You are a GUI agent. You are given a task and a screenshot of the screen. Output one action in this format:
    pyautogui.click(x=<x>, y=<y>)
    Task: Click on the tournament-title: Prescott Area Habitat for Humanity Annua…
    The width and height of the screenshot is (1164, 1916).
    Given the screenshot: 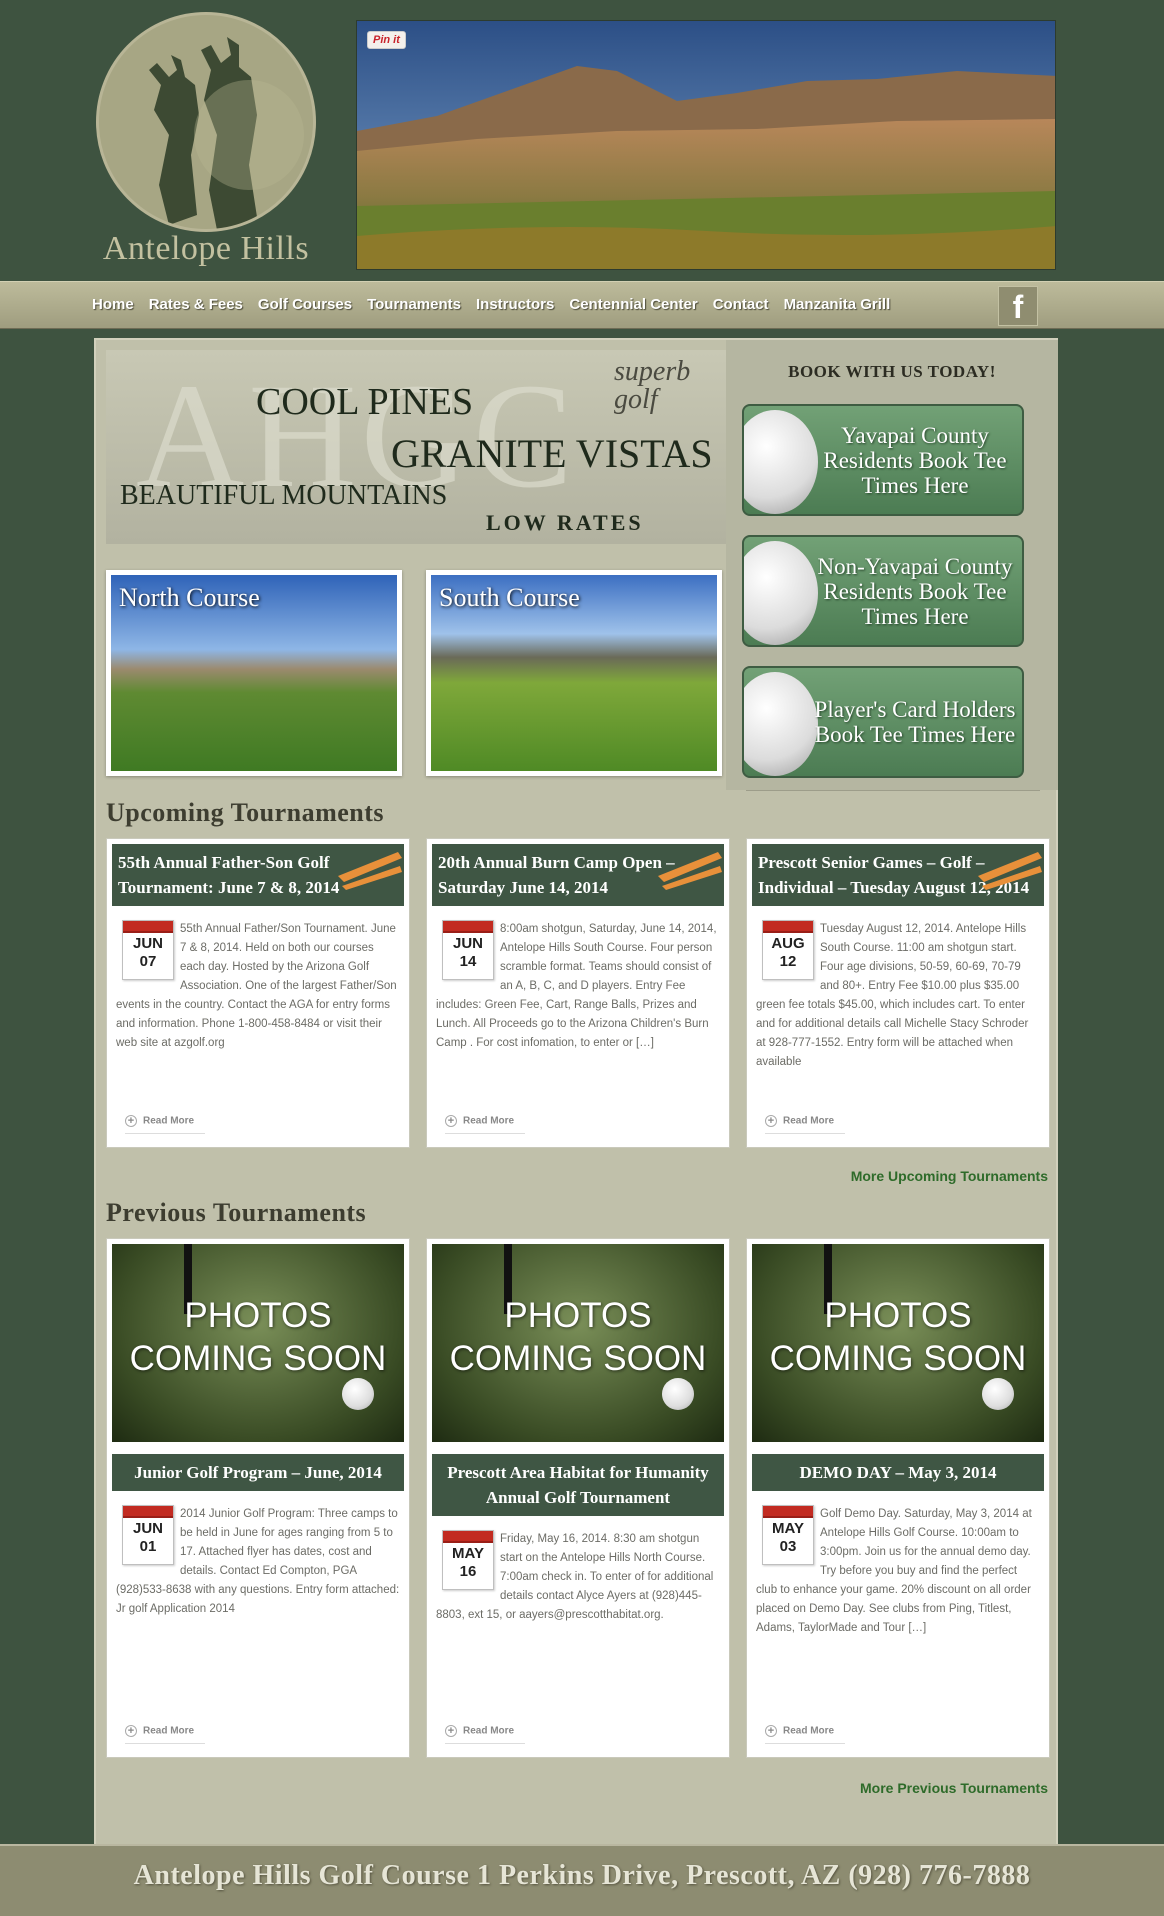 What is the action you would take?
    pyautogui.click(x=578, y=1485)
    